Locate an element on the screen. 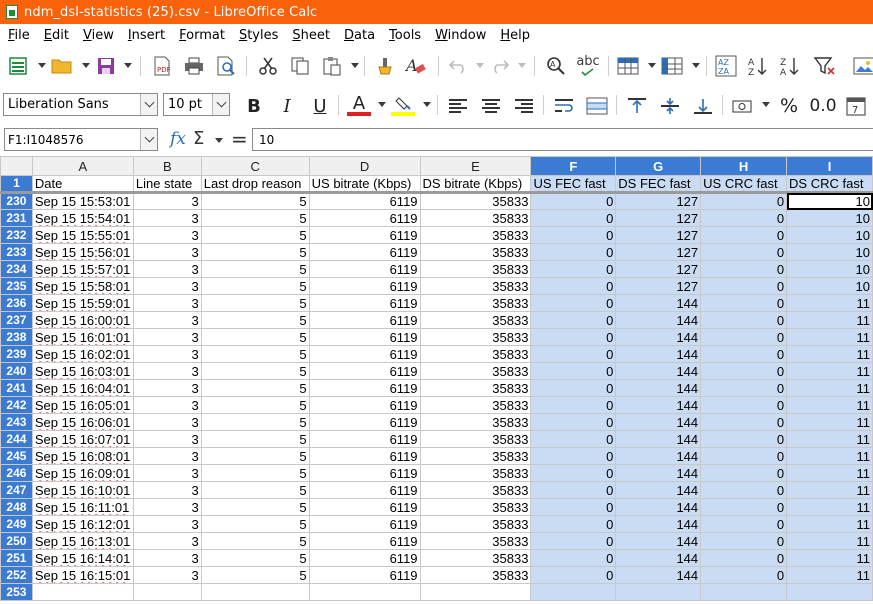 The width and height of the screenshot is (873, 604). row-header: 235 is located at coordinates (16, 286).